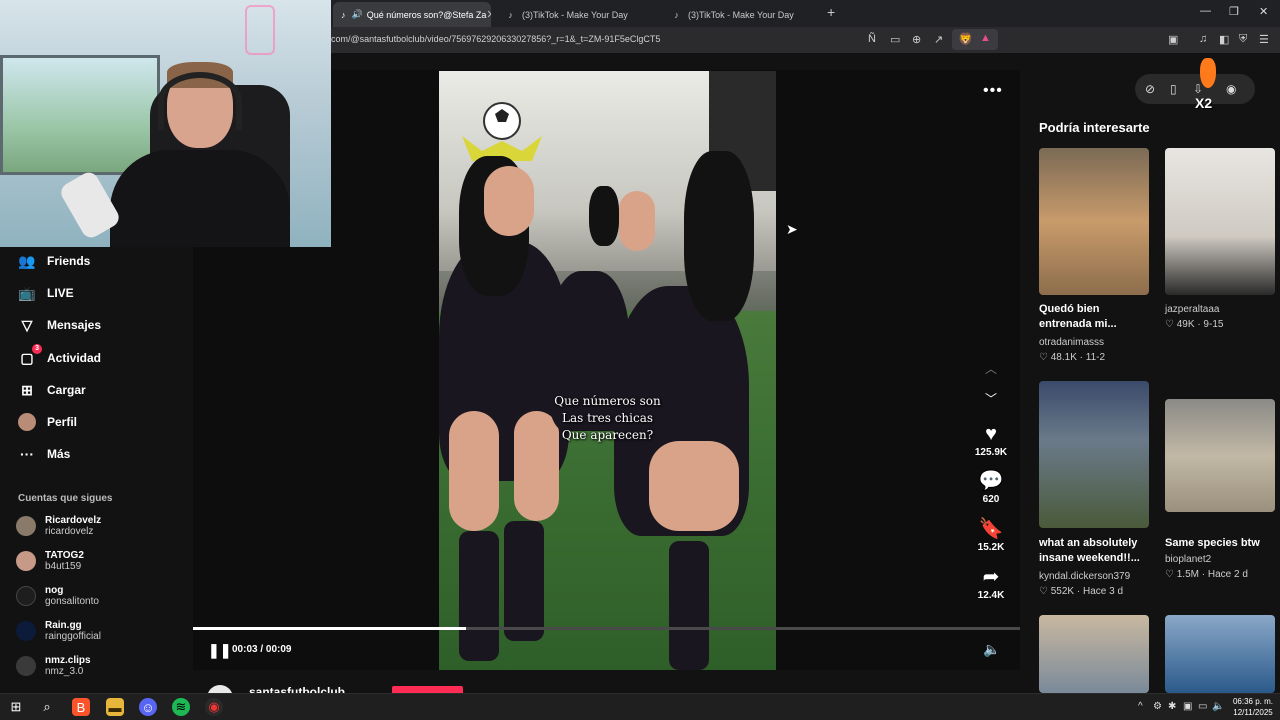 This screenshot has height=720, width=1280. I want to click on sidebar-item-upload: ⊞ Cargar, so click(52, 390).